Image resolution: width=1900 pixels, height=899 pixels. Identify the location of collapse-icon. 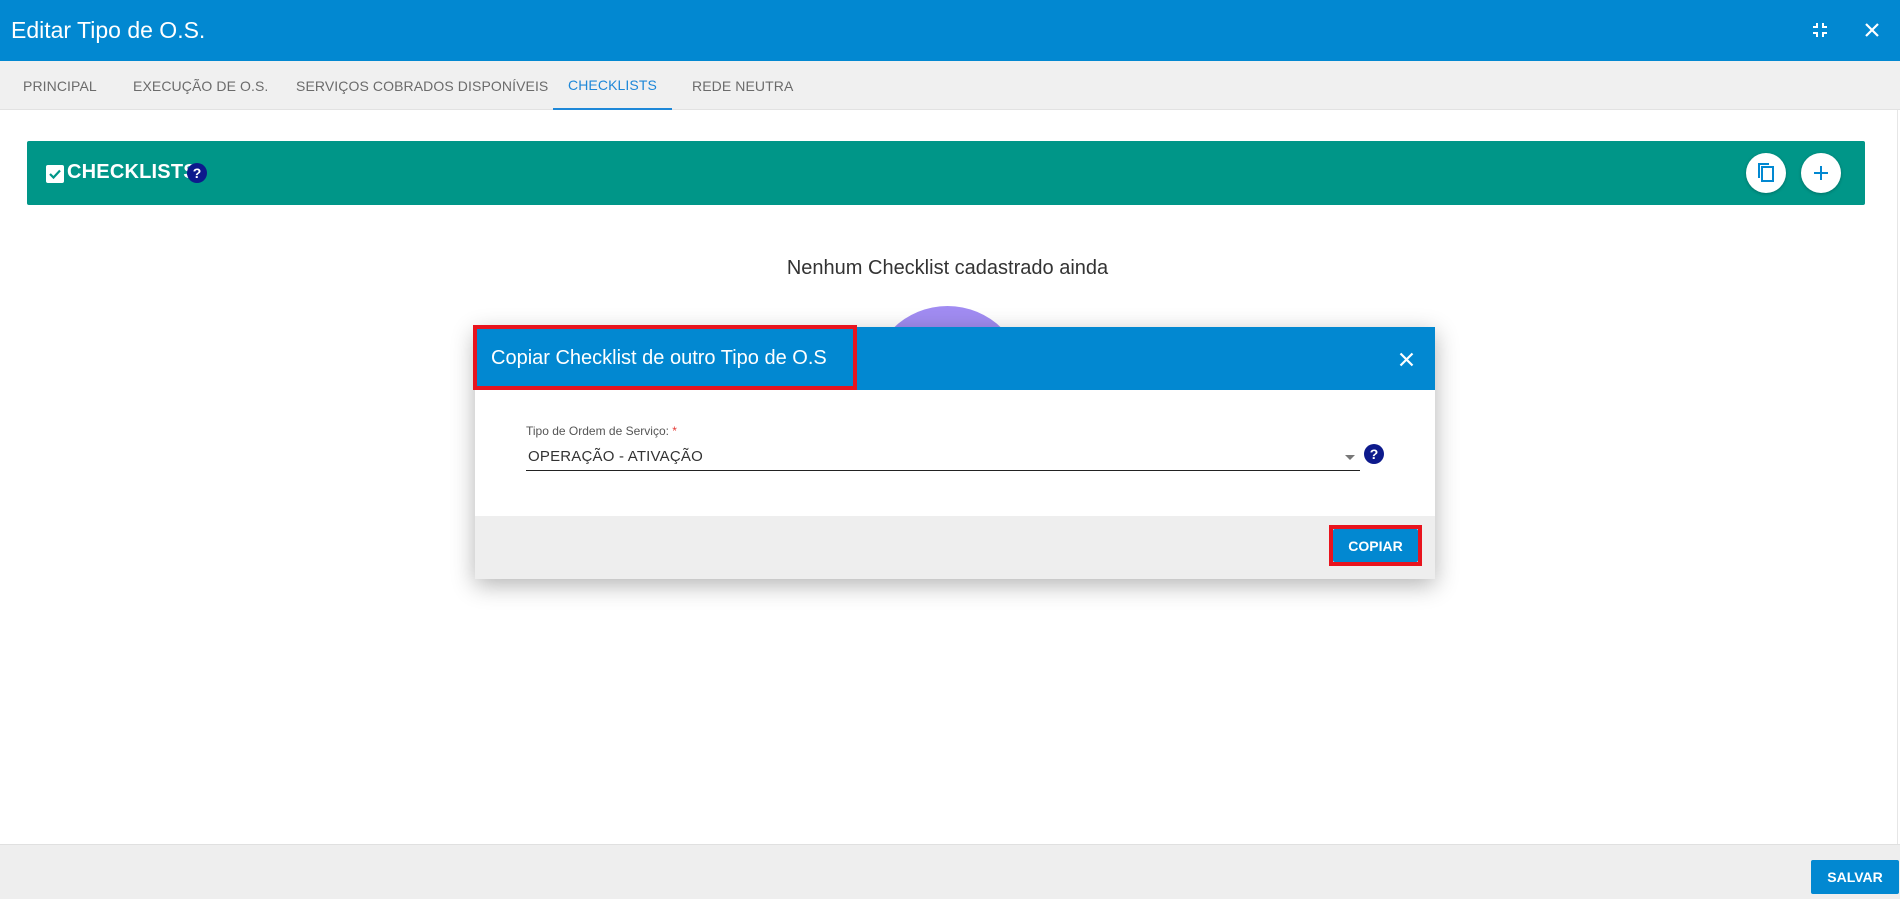
(1820, 30).